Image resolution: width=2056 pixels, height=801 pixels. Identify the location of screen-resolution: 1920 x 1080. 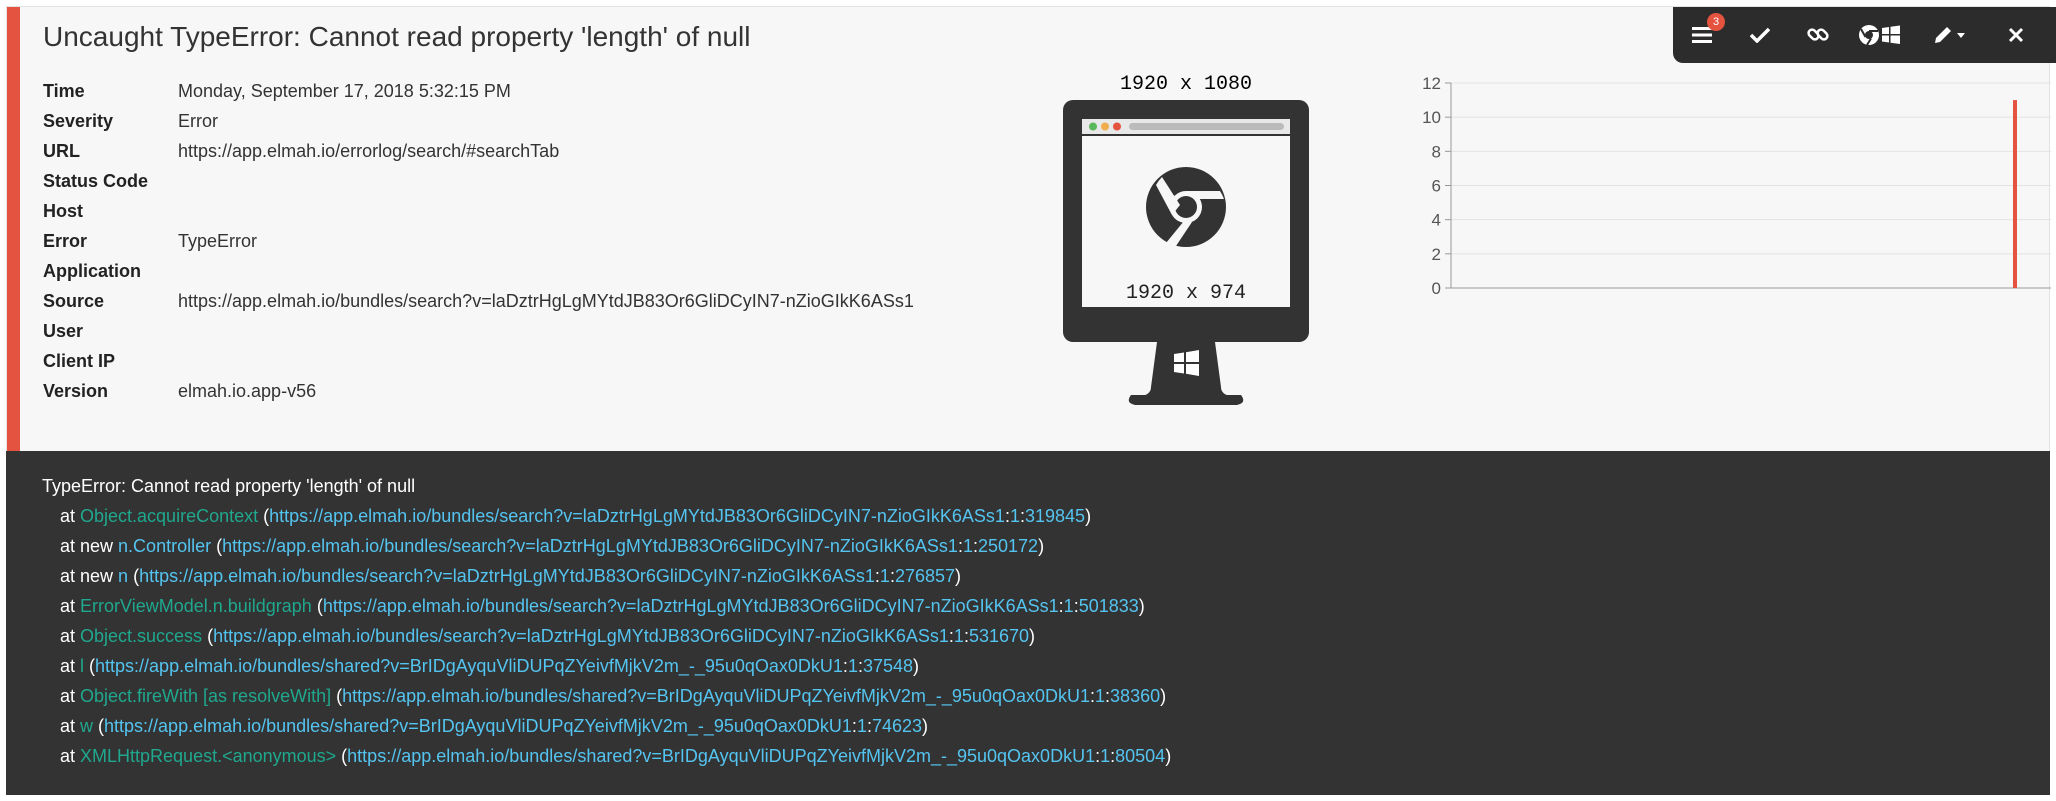
(1186, 84).